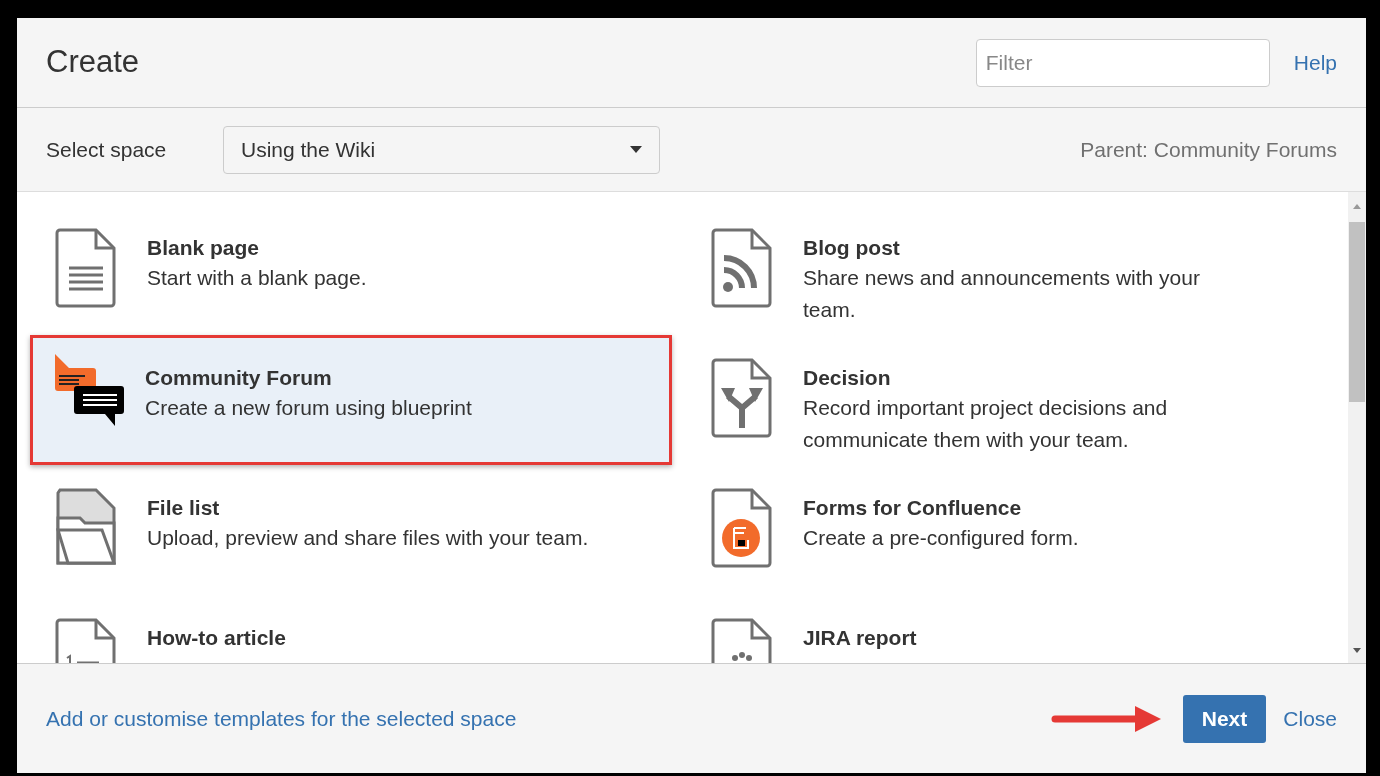  I want to click on template-item: Decision Record important project decisions and communicate them with your team., so click(1007, 400).